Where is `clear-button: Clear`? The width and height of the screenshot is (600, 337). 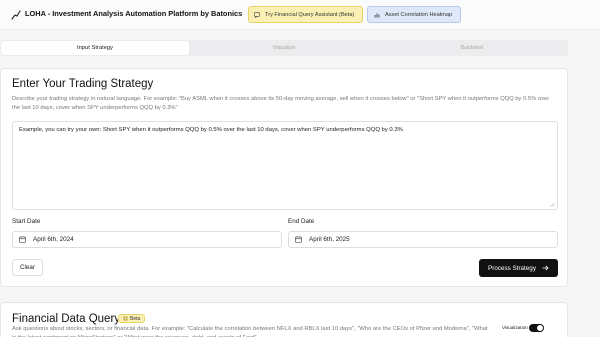
clear-button: Clear is located at coordinates (27, 267).